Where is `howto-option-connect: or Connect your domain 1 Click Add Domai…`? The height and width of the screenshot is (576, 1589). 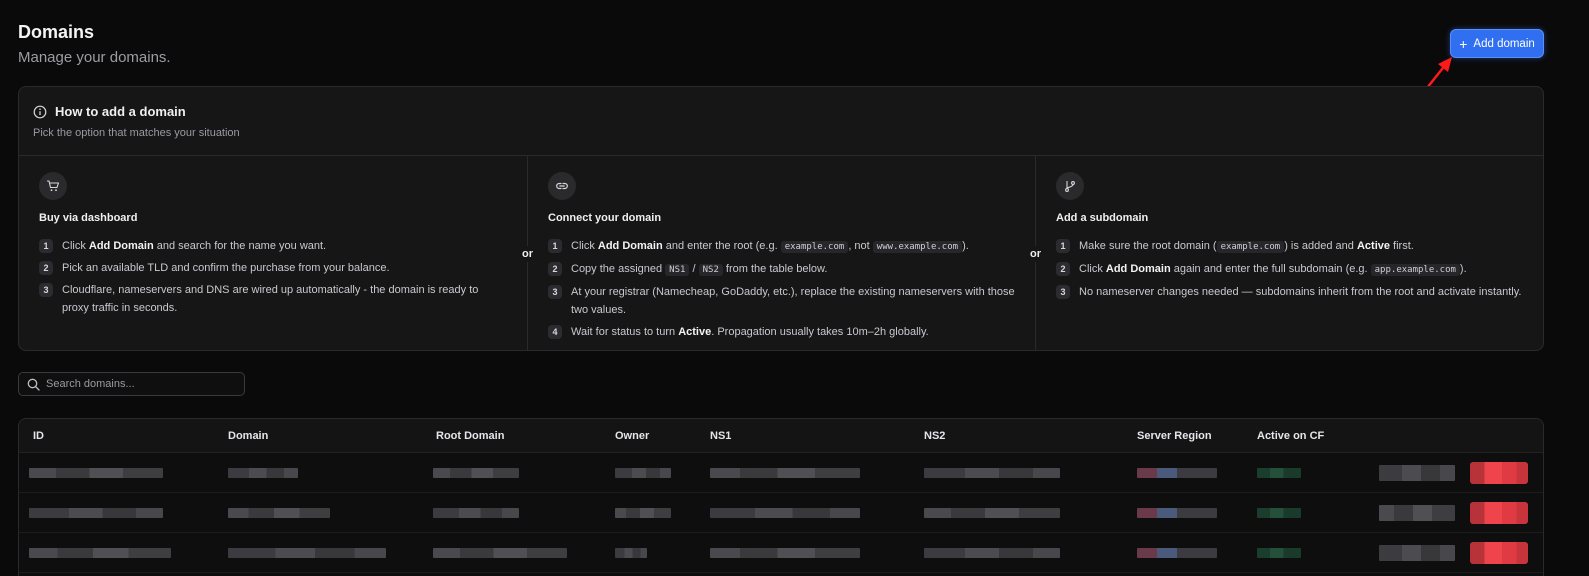 howto-option-connect: or Connect your domain 1 Click Add Domai… is located at coordinates (778, 253).